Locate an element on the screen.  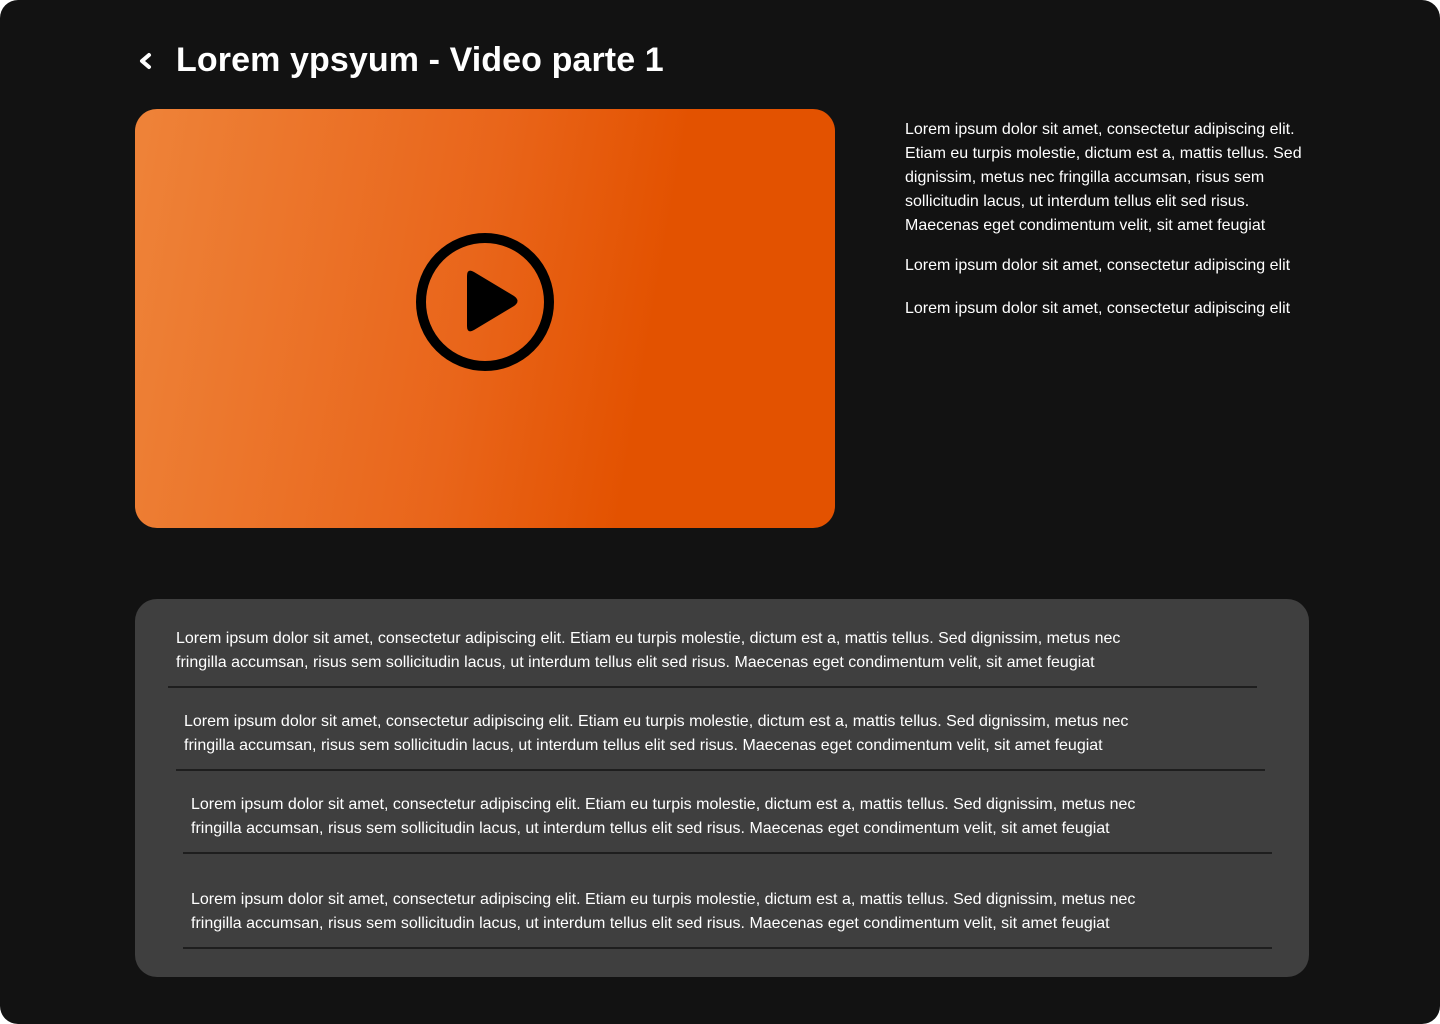
chevron-left-icon is located at coordinates (145, 61).